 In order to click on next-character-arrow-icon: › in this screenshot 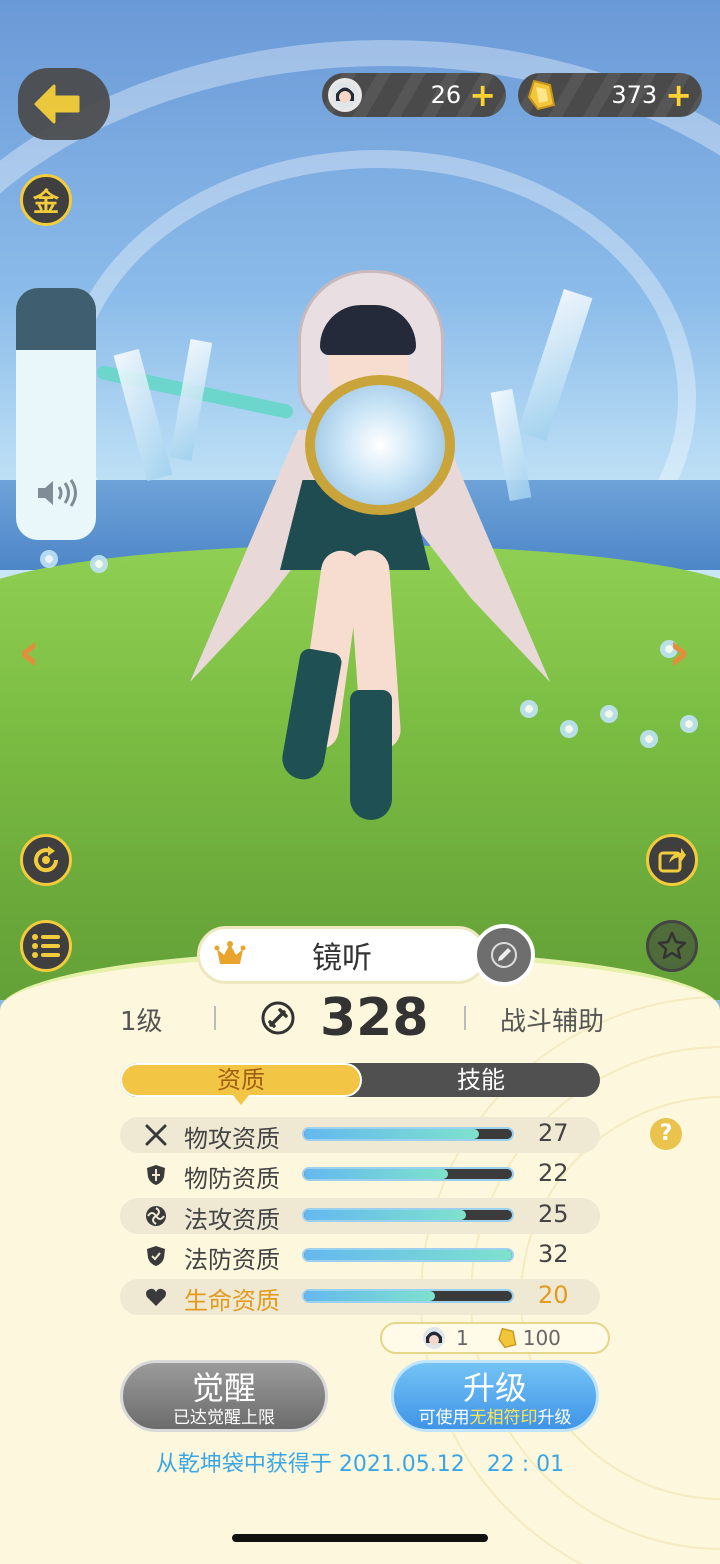, I will do `click(679, 651)`.